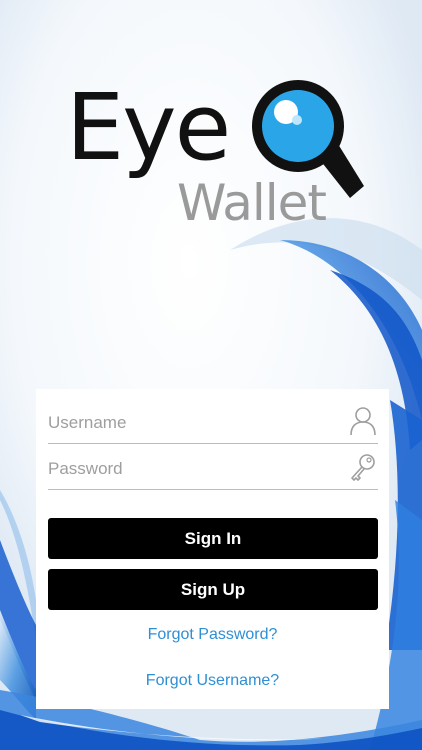  What do you see at coordinates (148, 127) in the screenshot?
I see `logo-eye-text: Eye` at bounding box center [148, 127].